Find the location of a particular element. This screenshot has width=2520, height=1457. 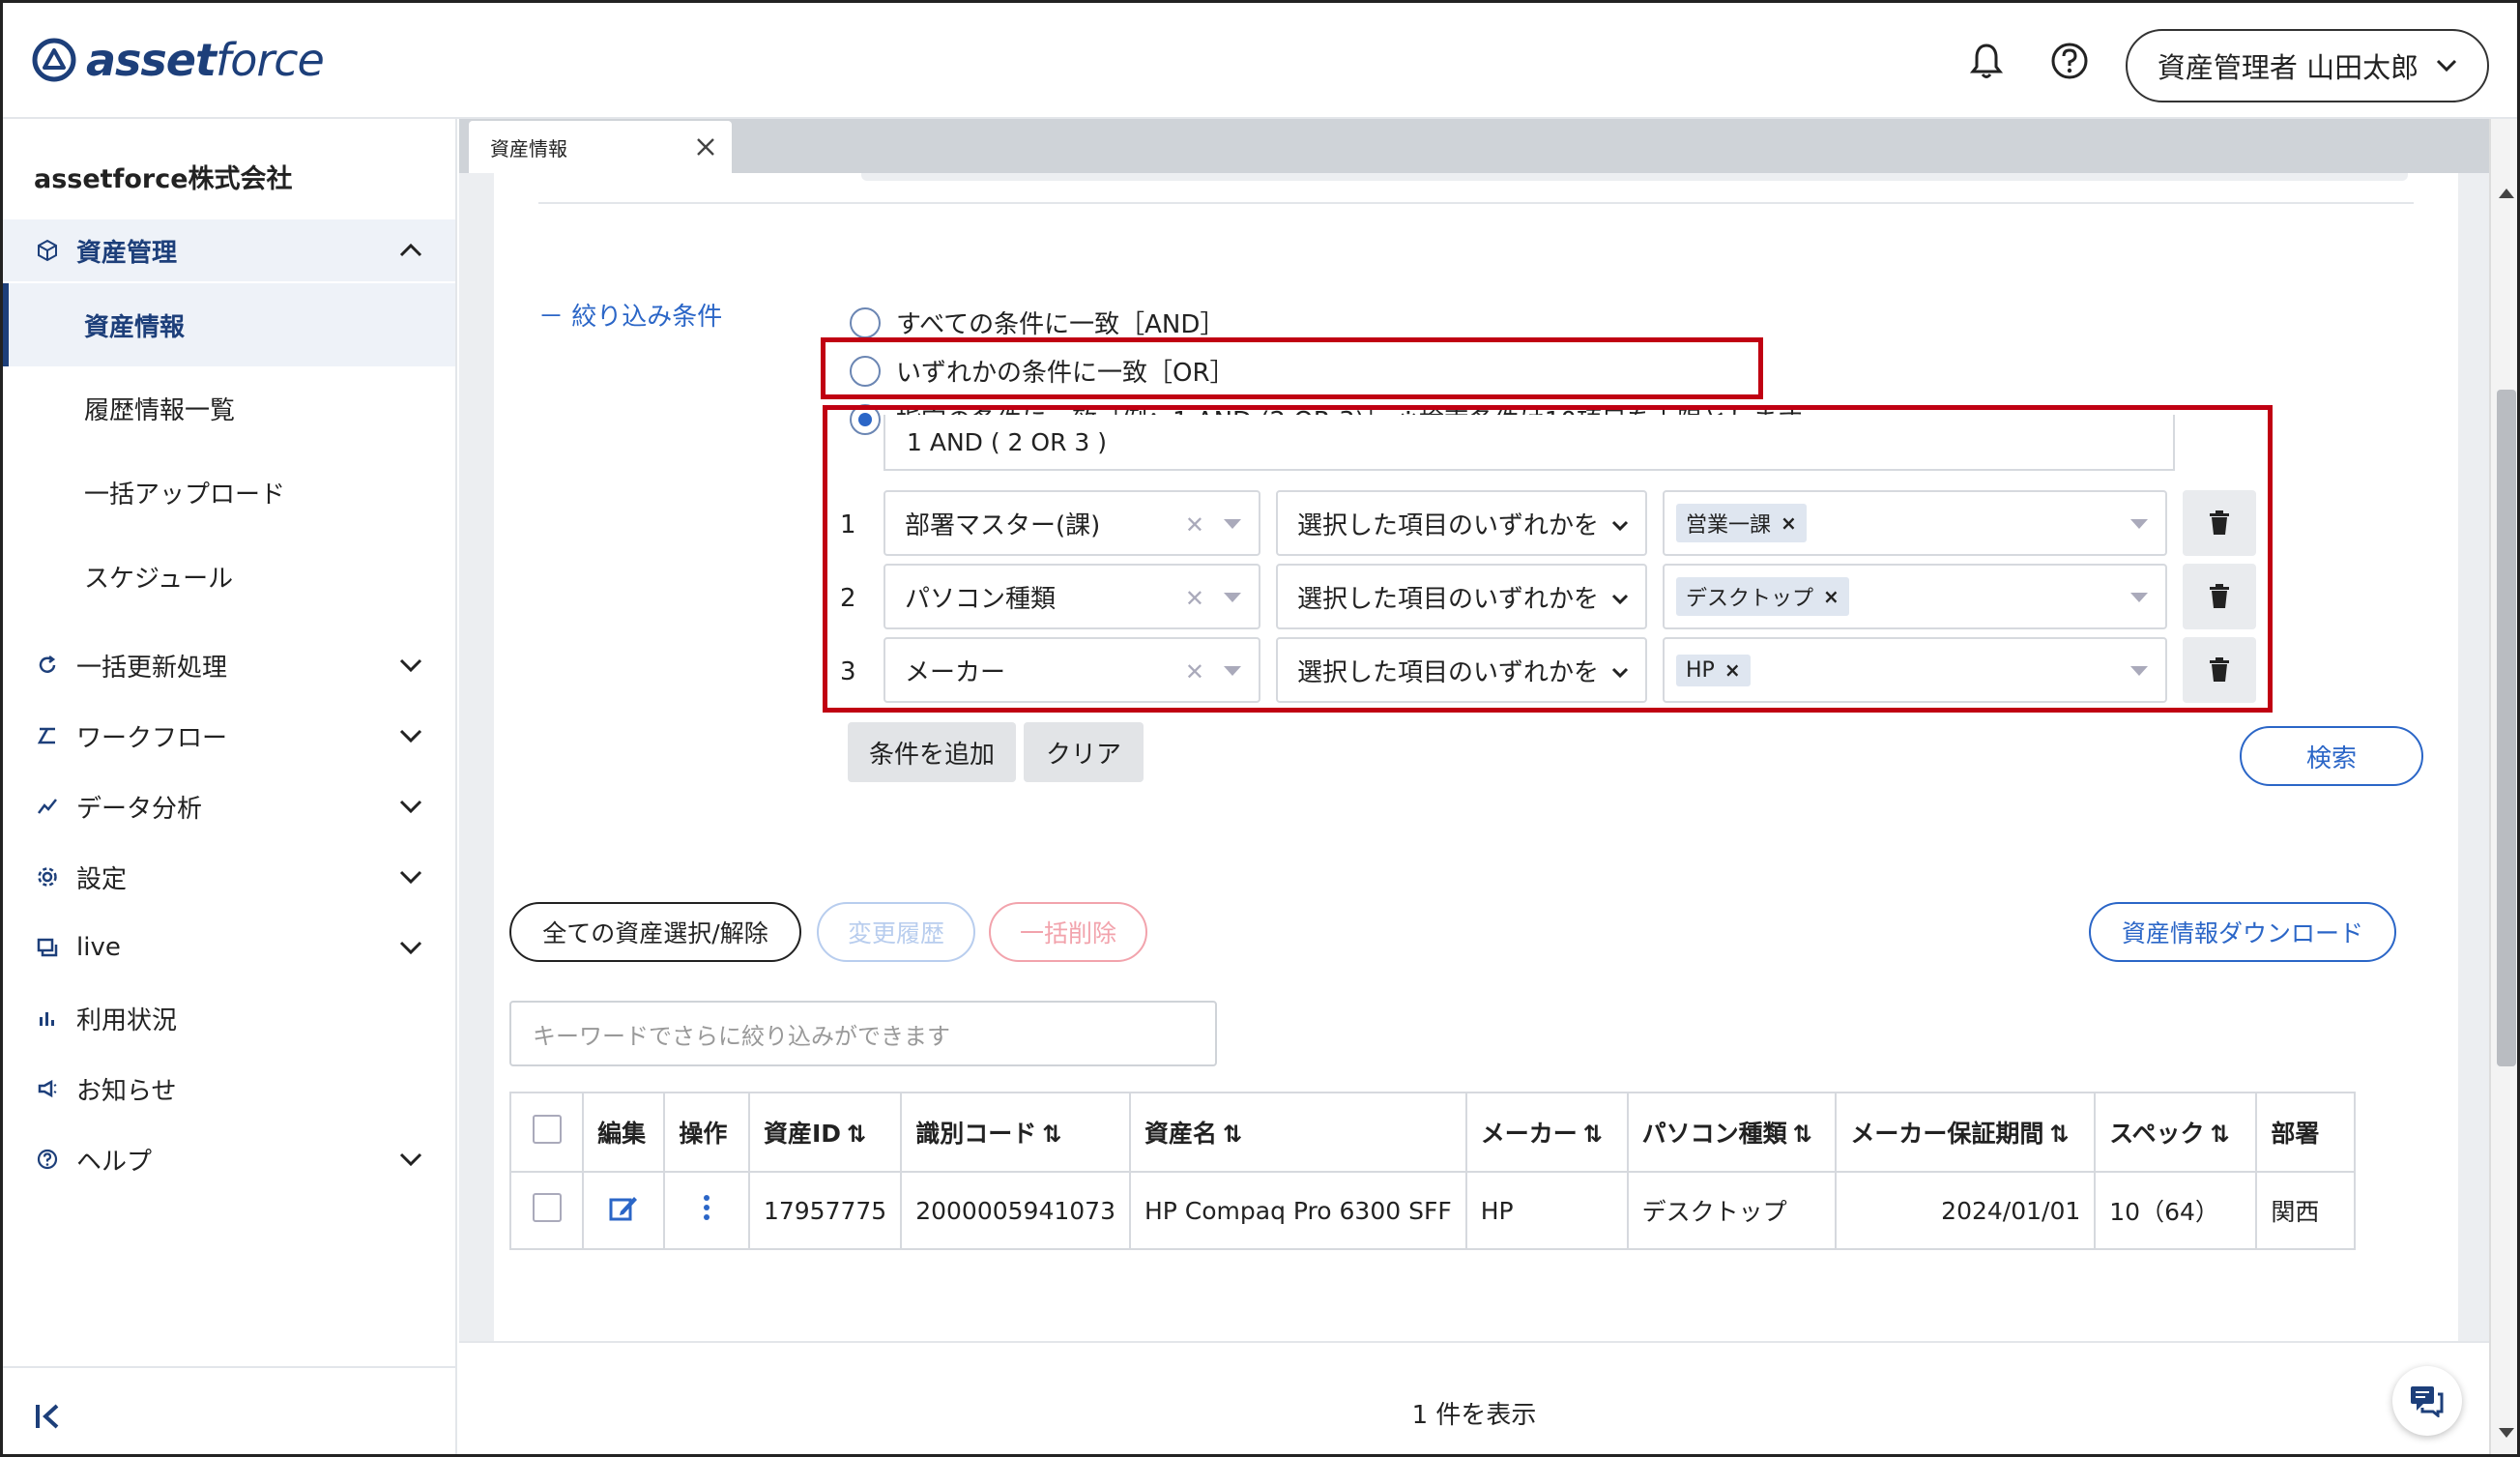

select-all-checkbox is located at coordinates (547, 1129).